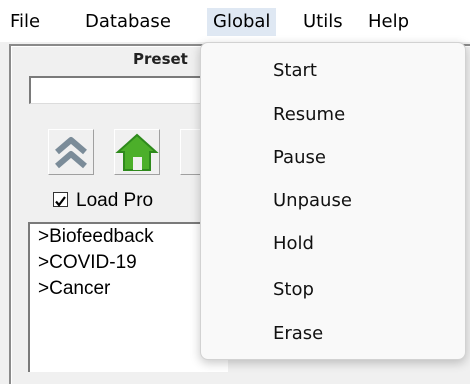 The width and height of the screenshot is (470, 384). Describe the element at coordinates (293, 244) in the screenshot. I see `menu-item-hold: Hold` at that location.